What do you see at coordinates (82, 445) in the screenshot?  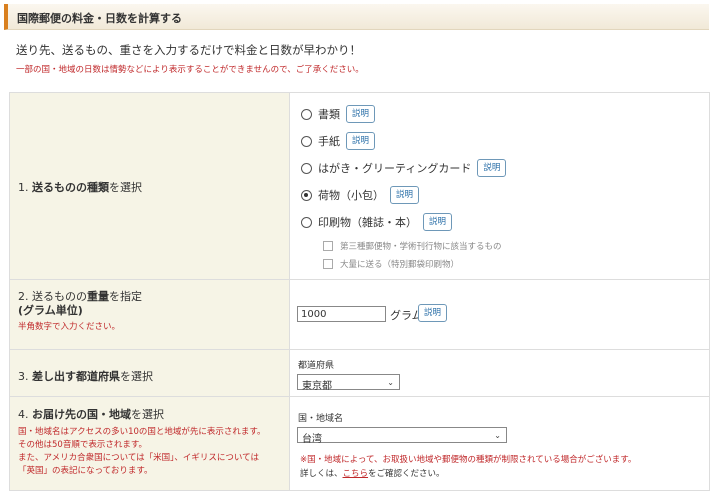 I see `step4-note-2: その他は50音順で表示されます。` at bounding box center [82, 445].